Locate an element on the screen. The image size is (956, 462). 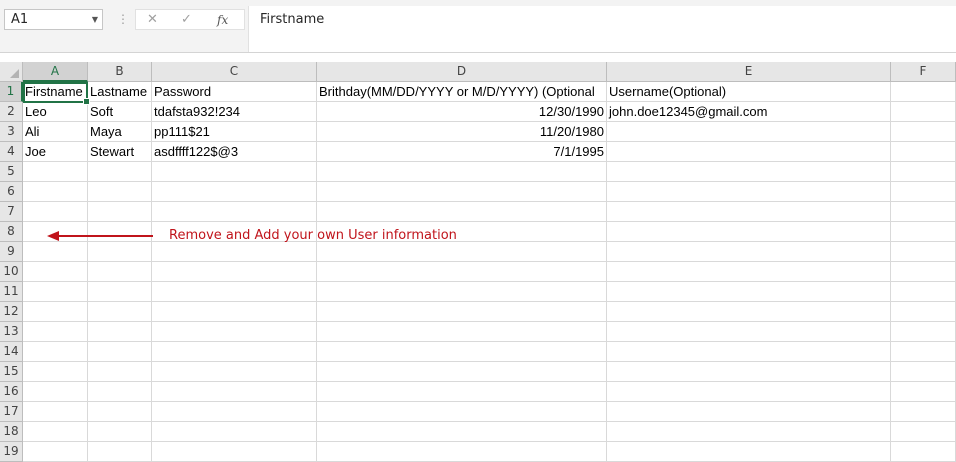
row-header-8: 8 is located at coordinates (11, 232).